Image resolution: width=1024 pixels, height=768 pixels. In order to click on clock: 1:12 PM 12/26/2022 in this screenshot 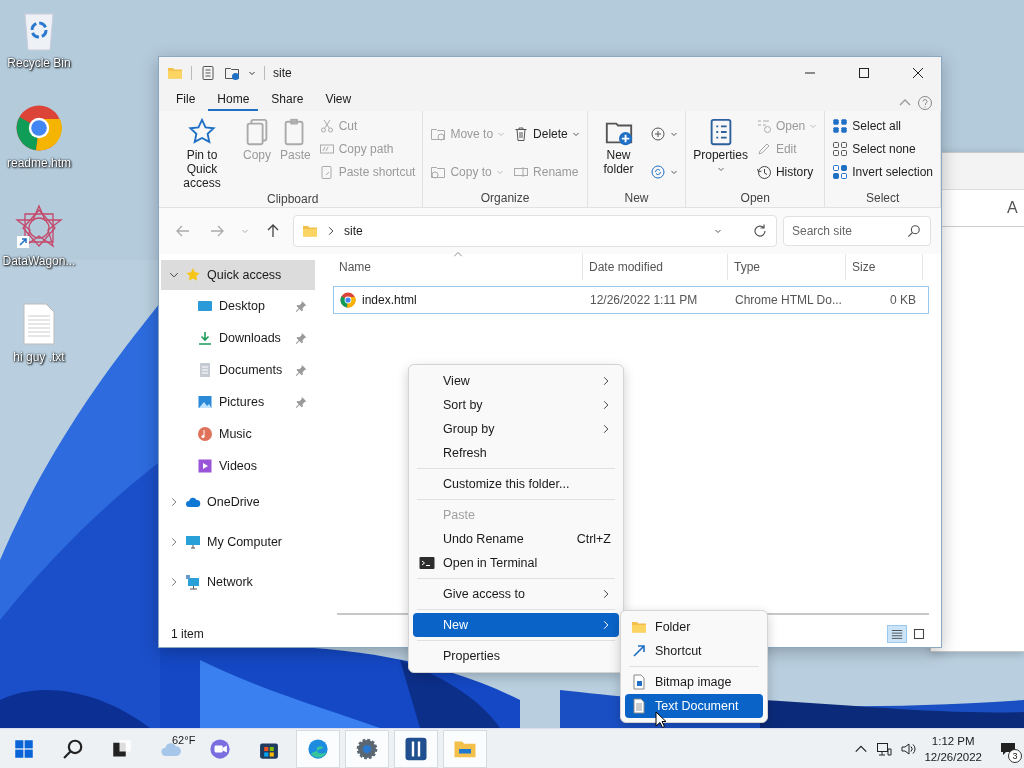, I will do `click(953, 749)`.